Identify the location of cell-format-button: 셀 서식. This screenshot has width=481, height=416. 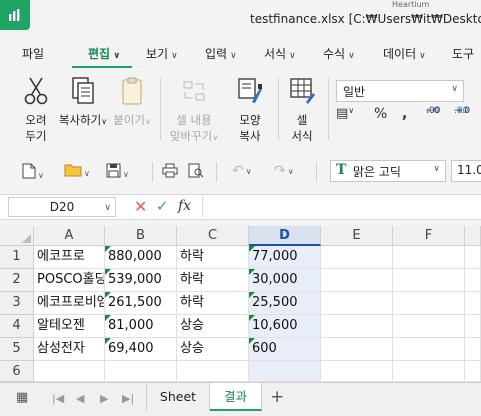
(302, 110).